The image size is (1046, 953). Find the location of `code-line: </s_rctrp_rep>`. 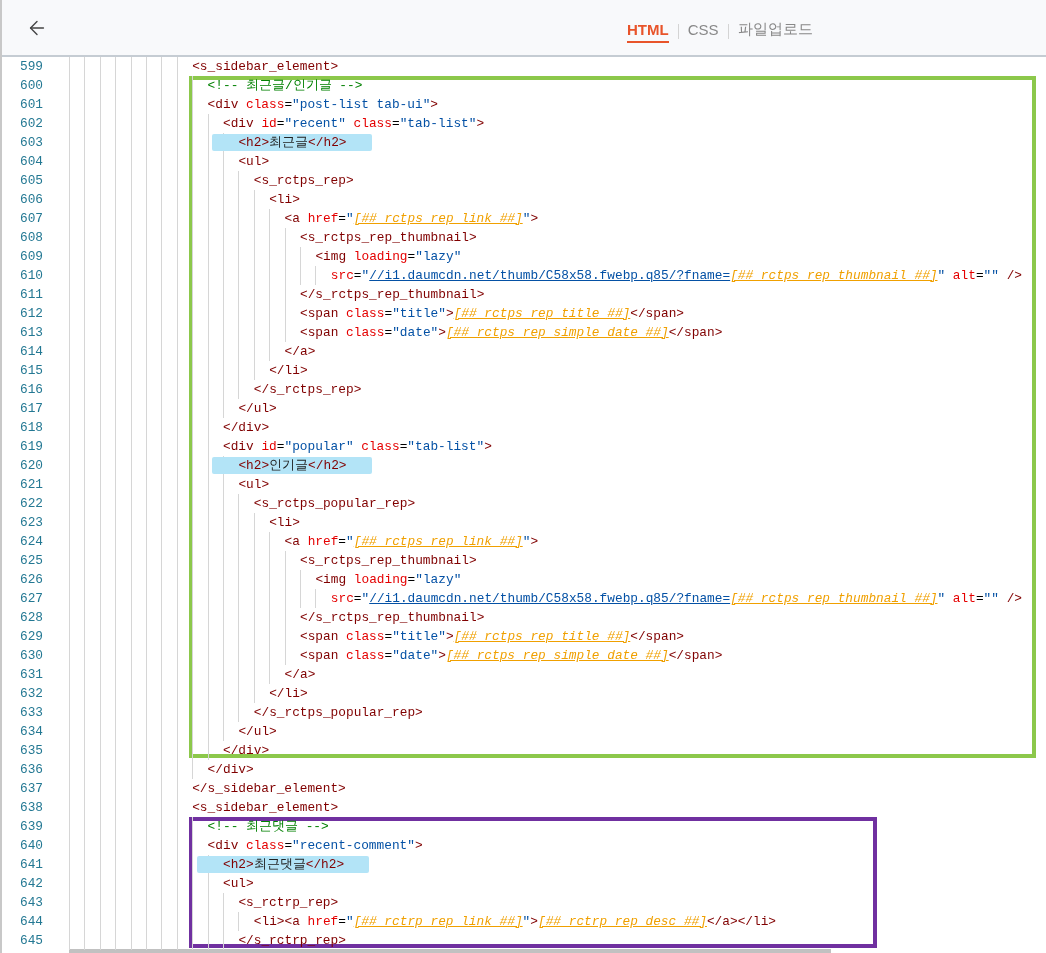

code-line: </s_rctrp_rep> is located at coordinates (292, 940).